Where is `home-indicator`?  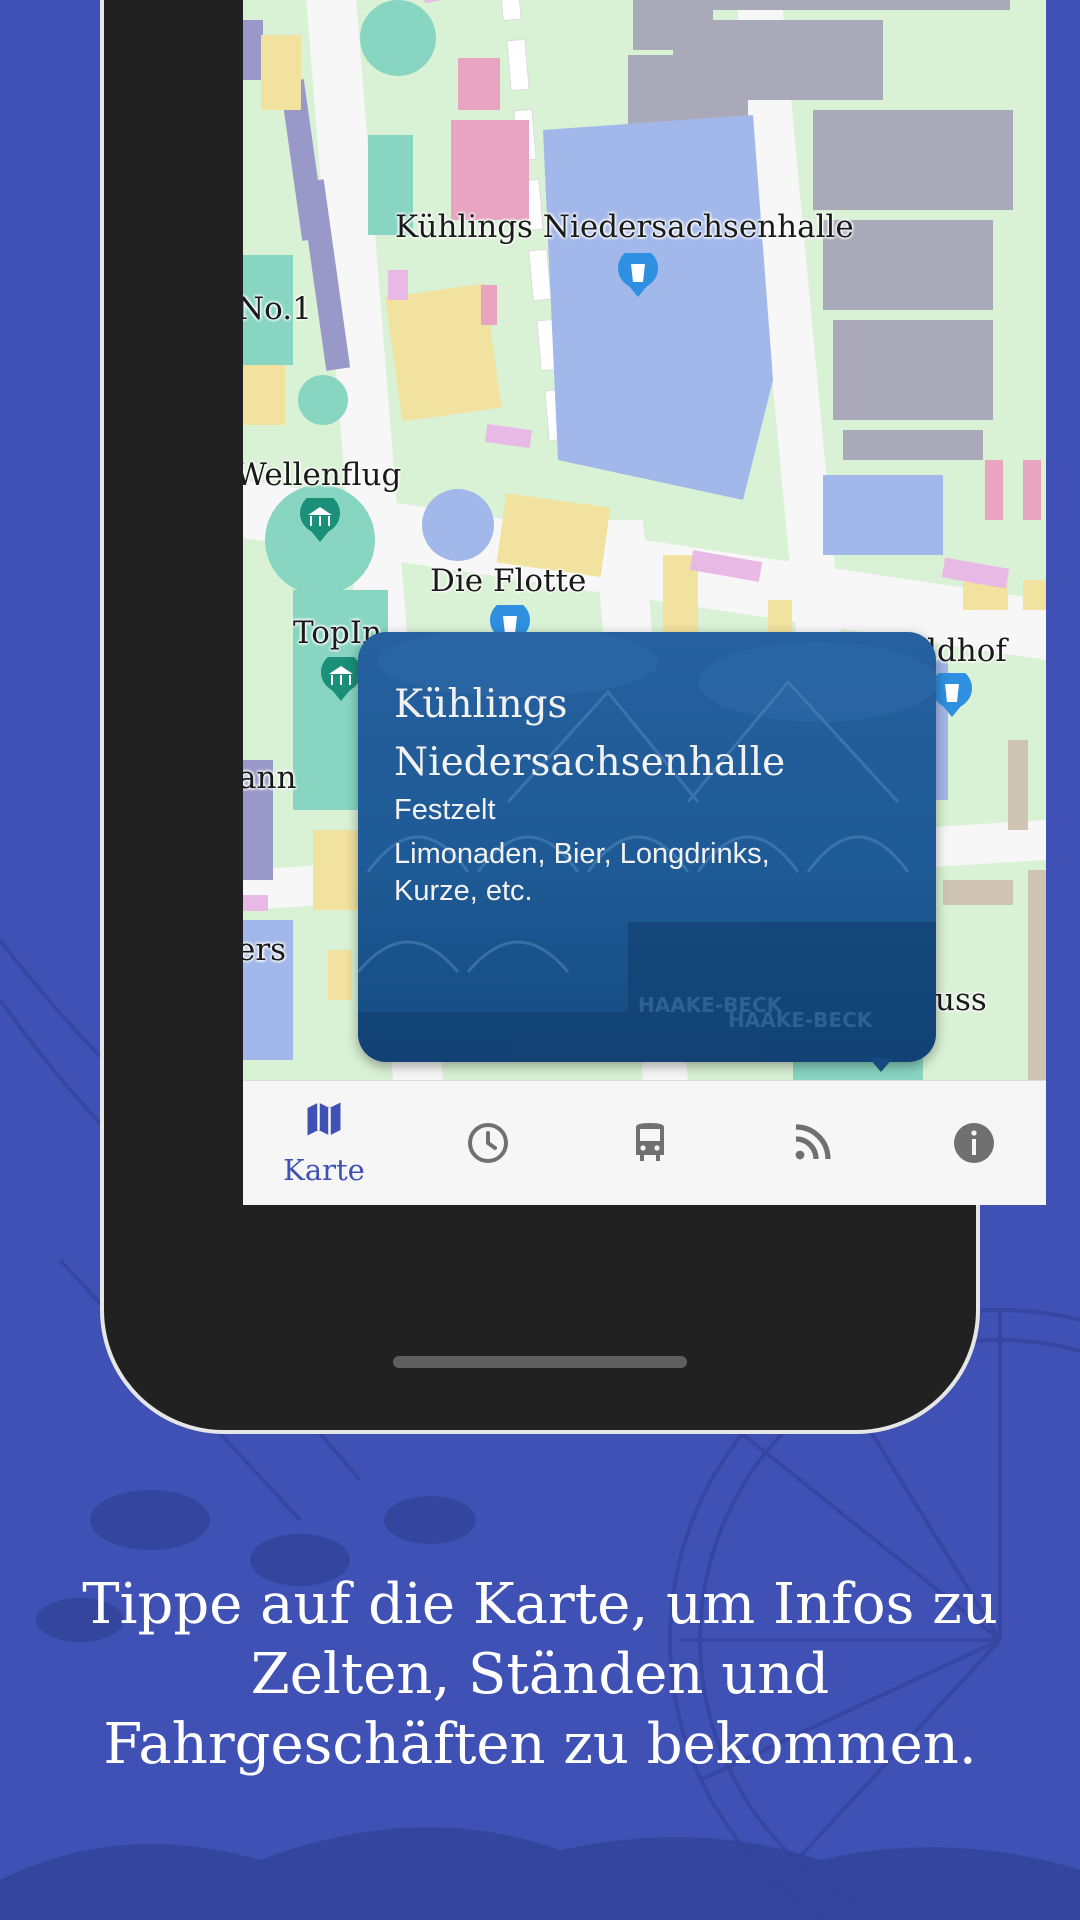 home-indicator is located at coordinates (540, 1362).